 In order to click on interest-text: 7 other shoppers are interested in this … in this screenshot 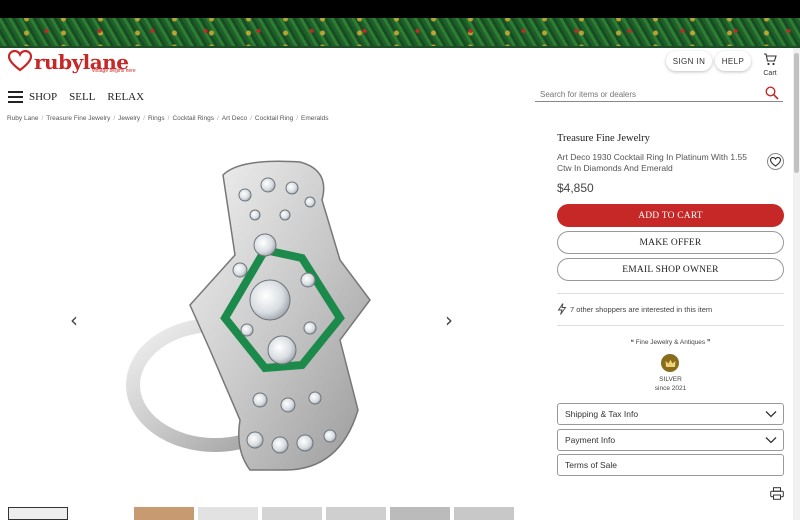, I will do `click(641, 309)`.